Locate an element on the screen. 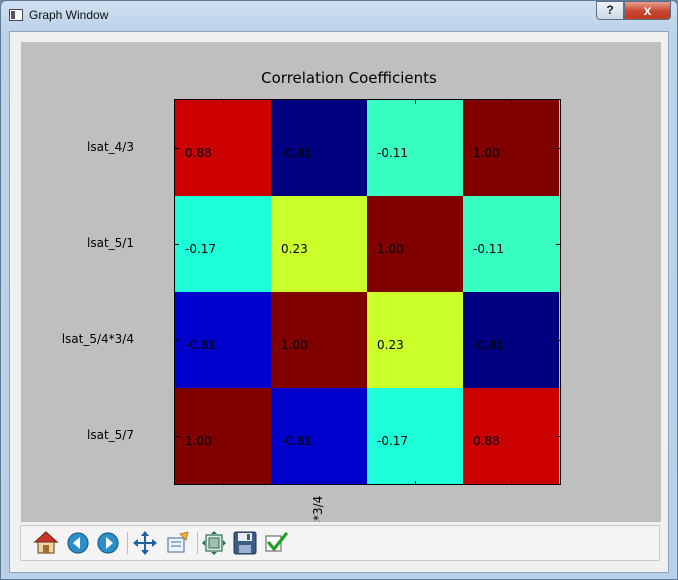 The height and width of the screenshot is (580, 678). subplots-icon is located at coordinates (214, 543).